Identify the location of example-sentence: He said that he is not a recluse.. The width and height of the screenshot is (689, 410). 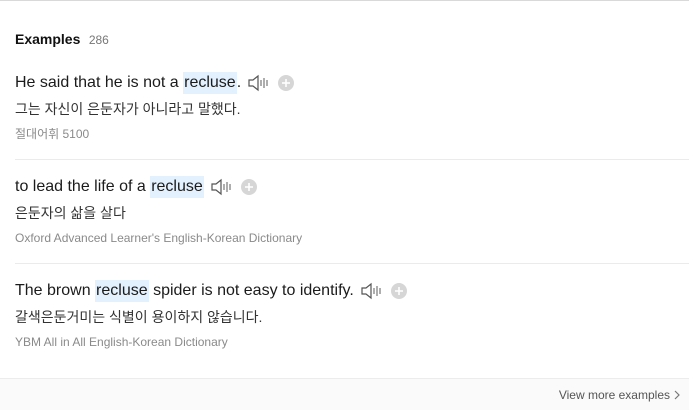
(352, 83).